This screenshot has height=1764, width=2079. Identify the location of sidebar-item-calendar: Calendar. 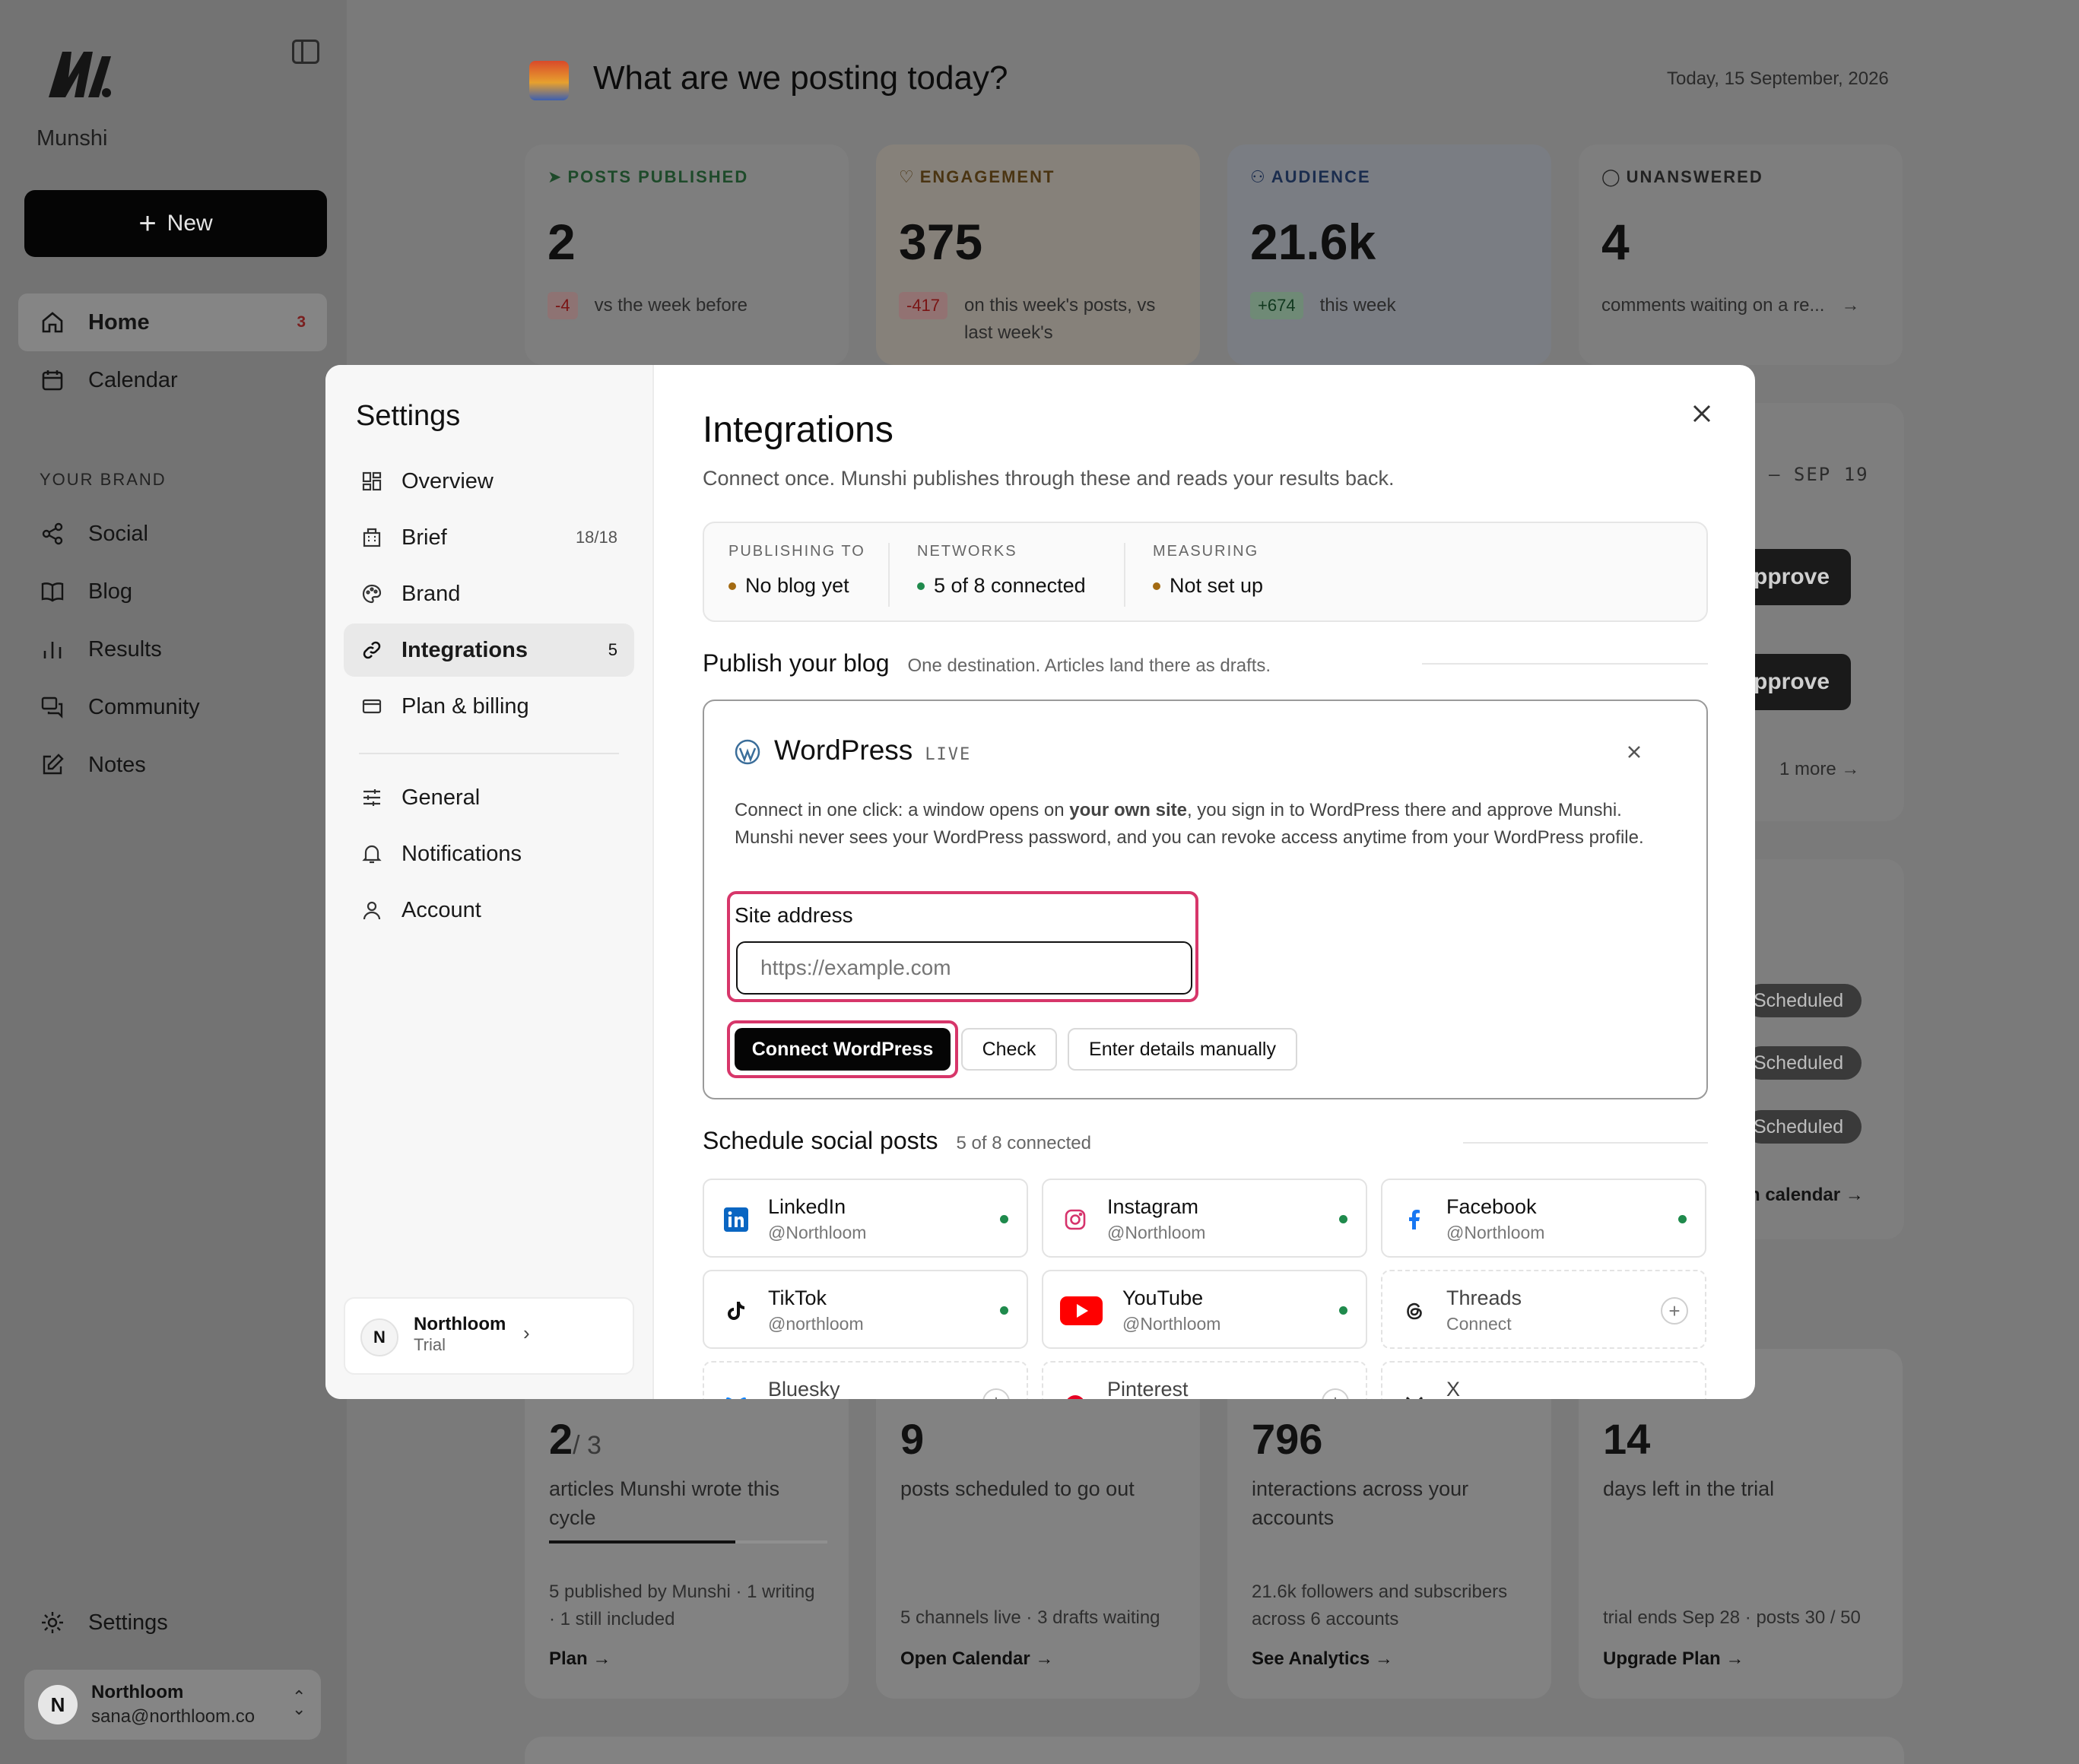
(172, 380).